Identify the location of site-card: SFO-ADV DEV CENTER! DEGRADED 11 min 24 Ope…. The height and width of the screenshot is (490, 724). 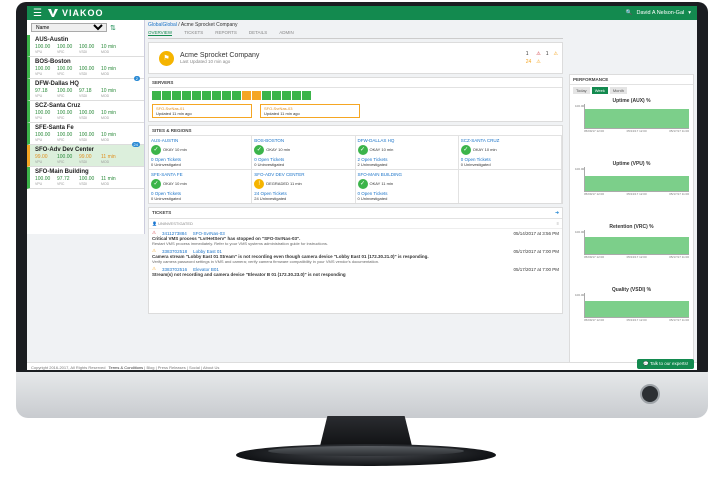
(304, 186).